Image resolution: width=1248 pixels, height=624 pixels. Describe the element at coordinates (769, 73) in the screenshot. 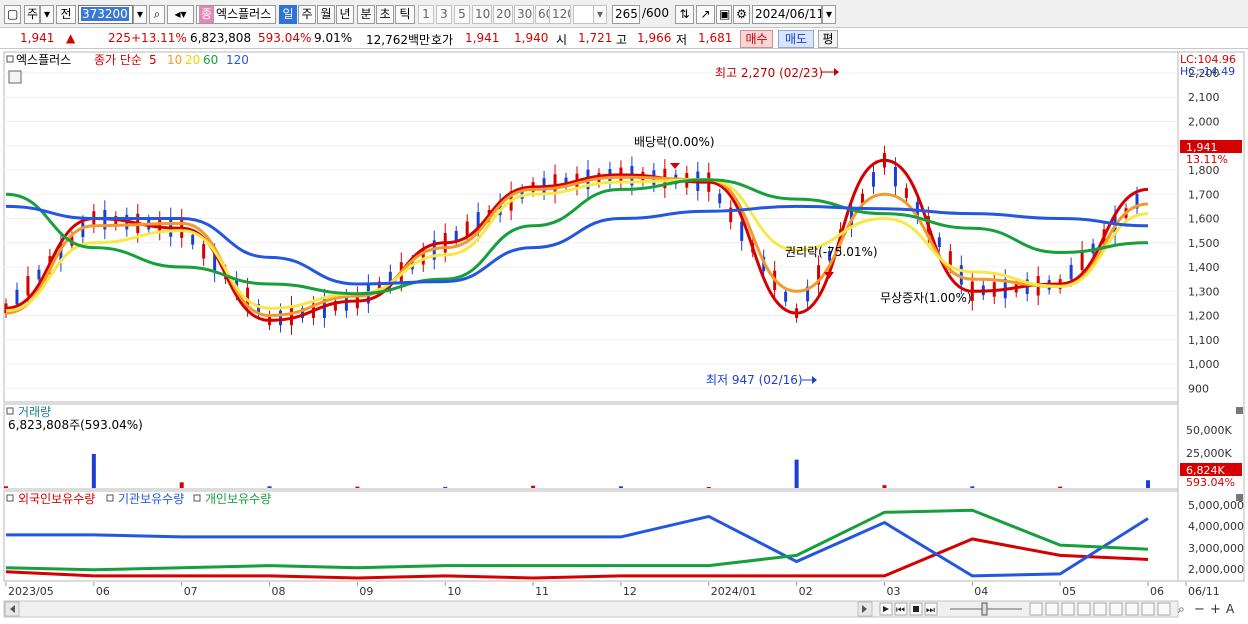

I see `high-annotation: 최고 2,270 (02/23)` at that location.